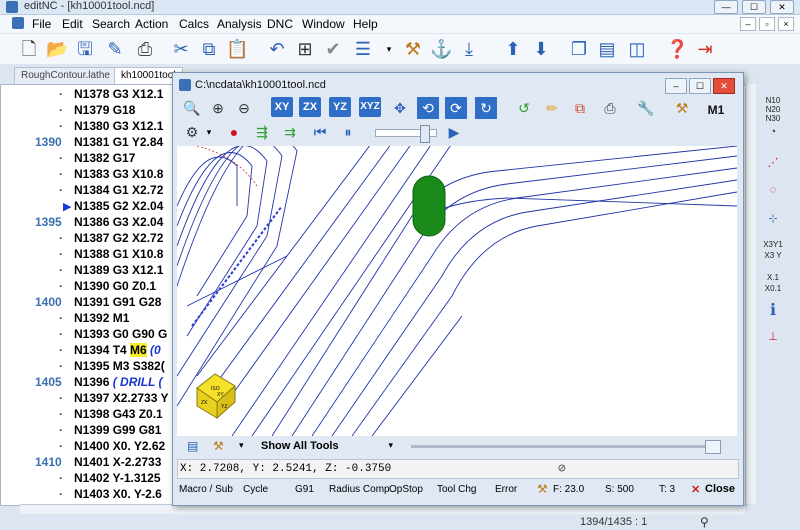 This screenshot has height=530, width=800. Describe the element at coordinates (118, 255) in the screenshot. I see `code-line: N1388 G1 X10.8` at that location.